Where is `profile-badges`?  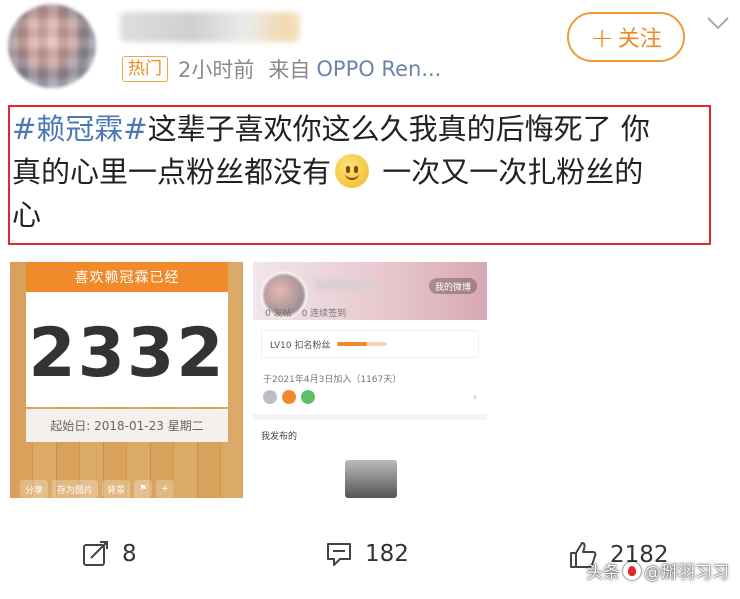
profile-badges is located at coordinates (289, 397).